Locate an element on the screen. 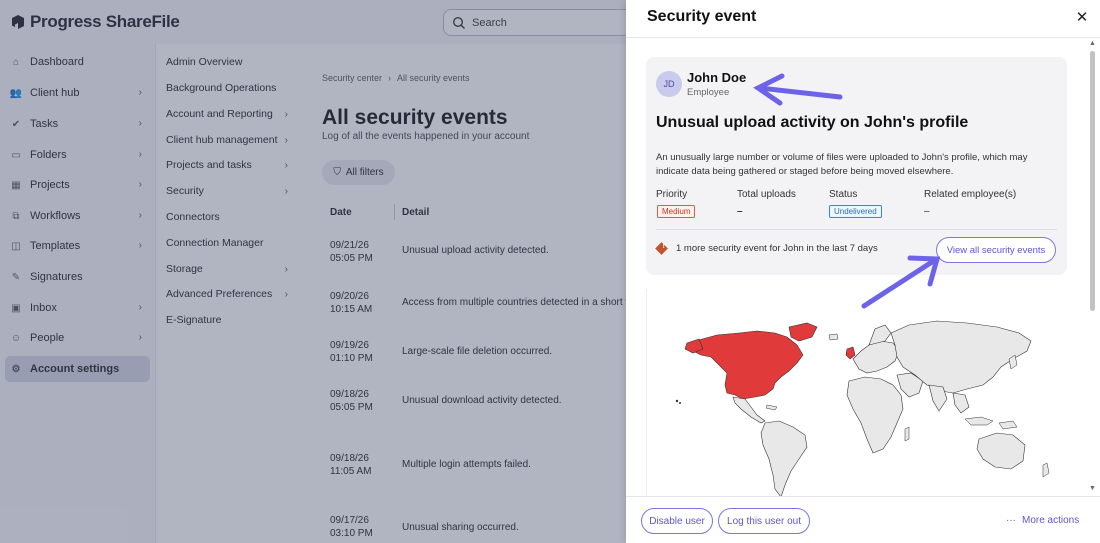 Image resolution: width=1100 pixels, height=543 pixels. warning-icon is located at coordinates (661, 248).